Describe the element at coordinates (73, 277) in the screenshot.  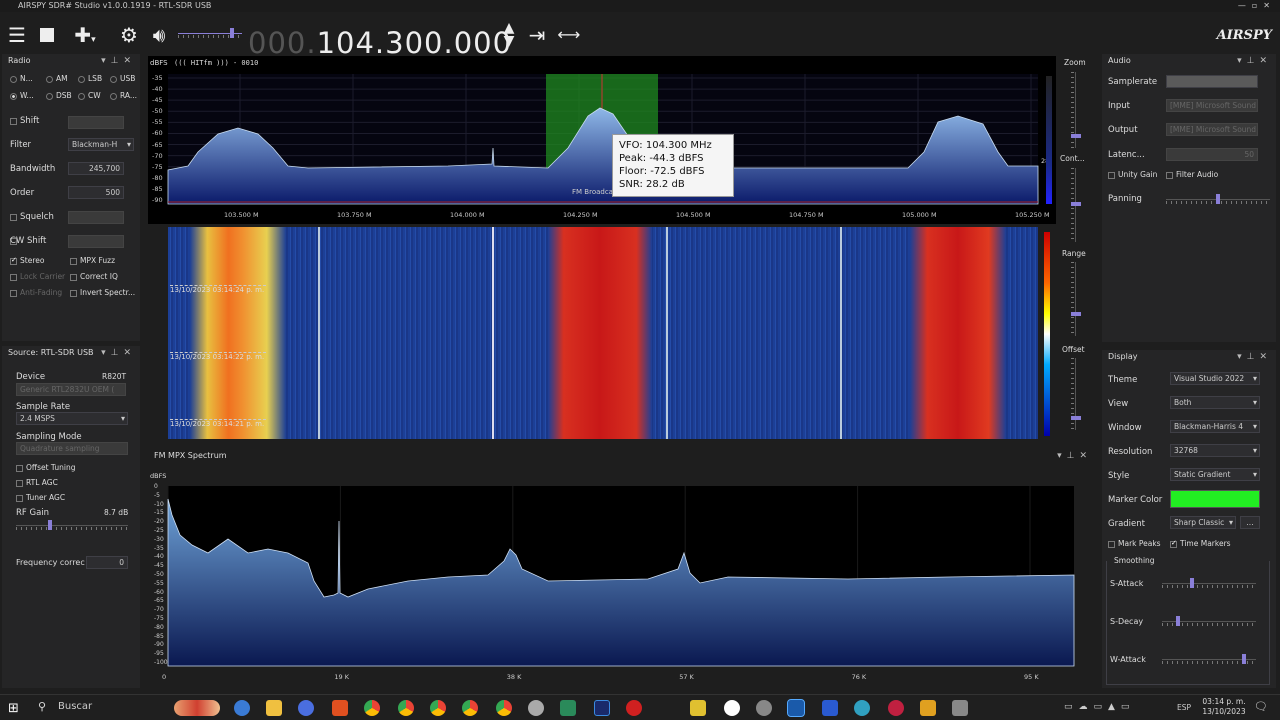
I see `correct-iq-checkbox` at that location.